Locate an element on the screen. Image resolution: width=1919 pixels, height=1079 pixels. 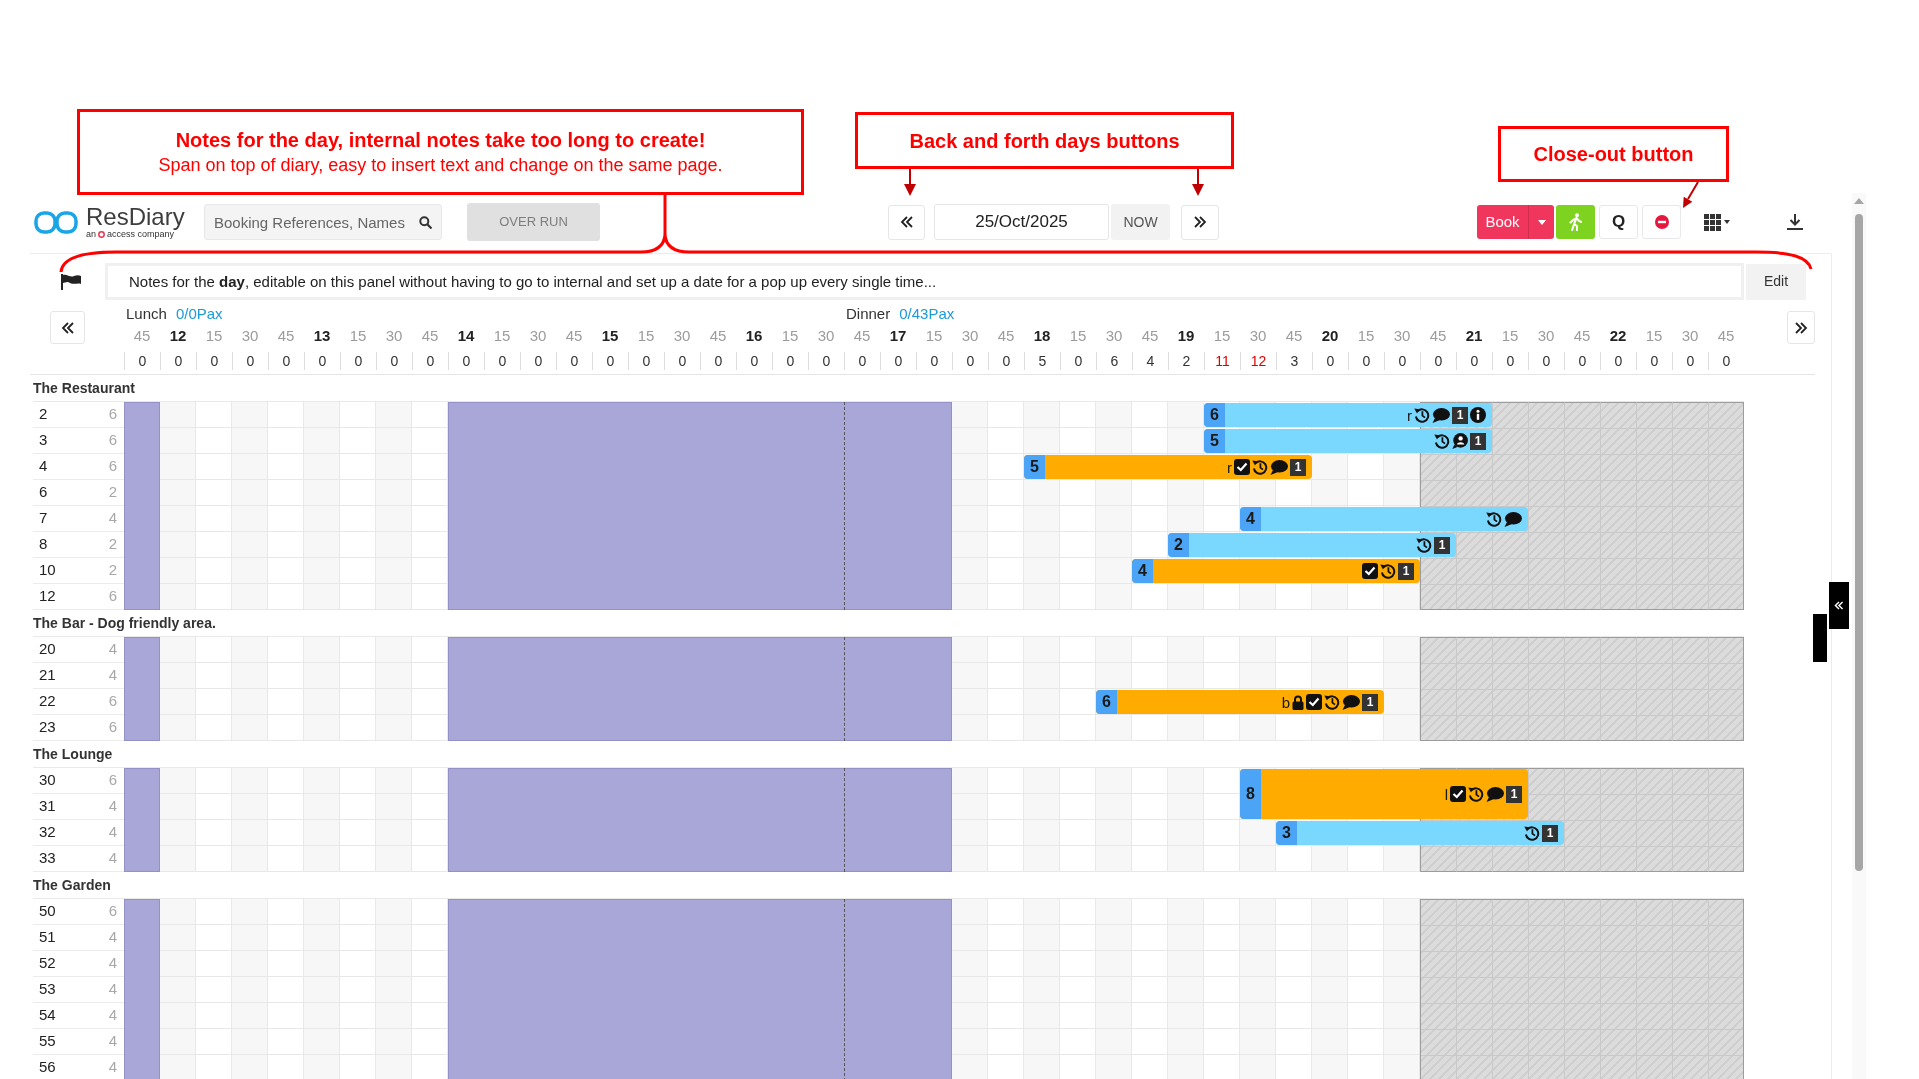
edit-button: Edit is located at coordinates (1776, 281).